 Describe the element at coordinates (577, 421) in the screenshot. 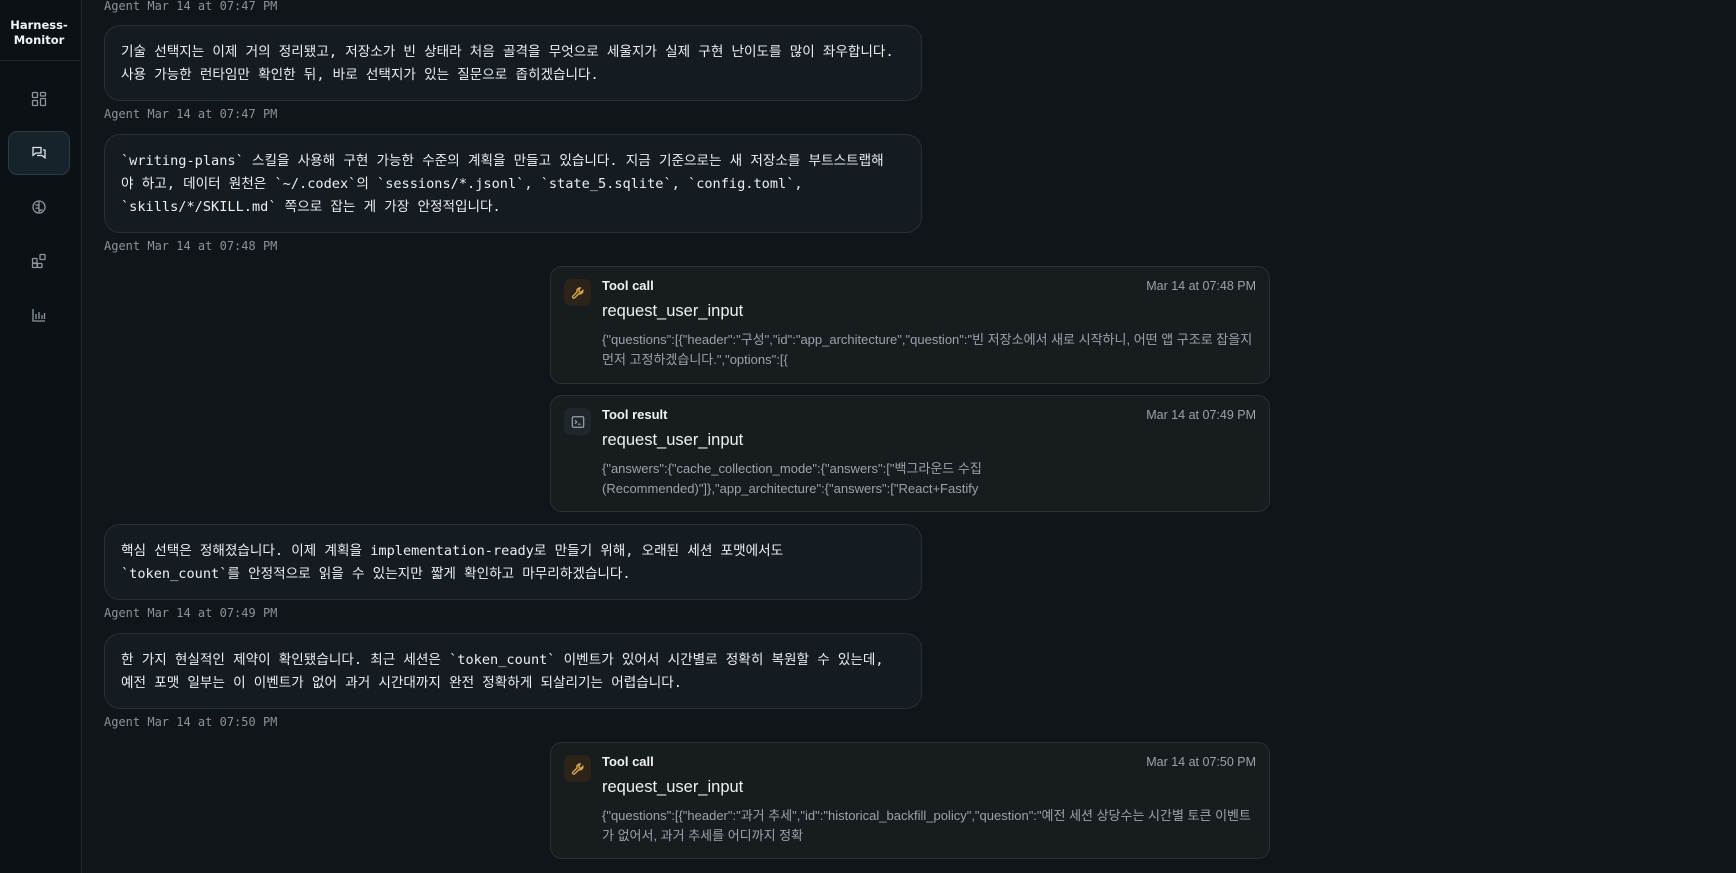

I see `terminal-icon` at that location.